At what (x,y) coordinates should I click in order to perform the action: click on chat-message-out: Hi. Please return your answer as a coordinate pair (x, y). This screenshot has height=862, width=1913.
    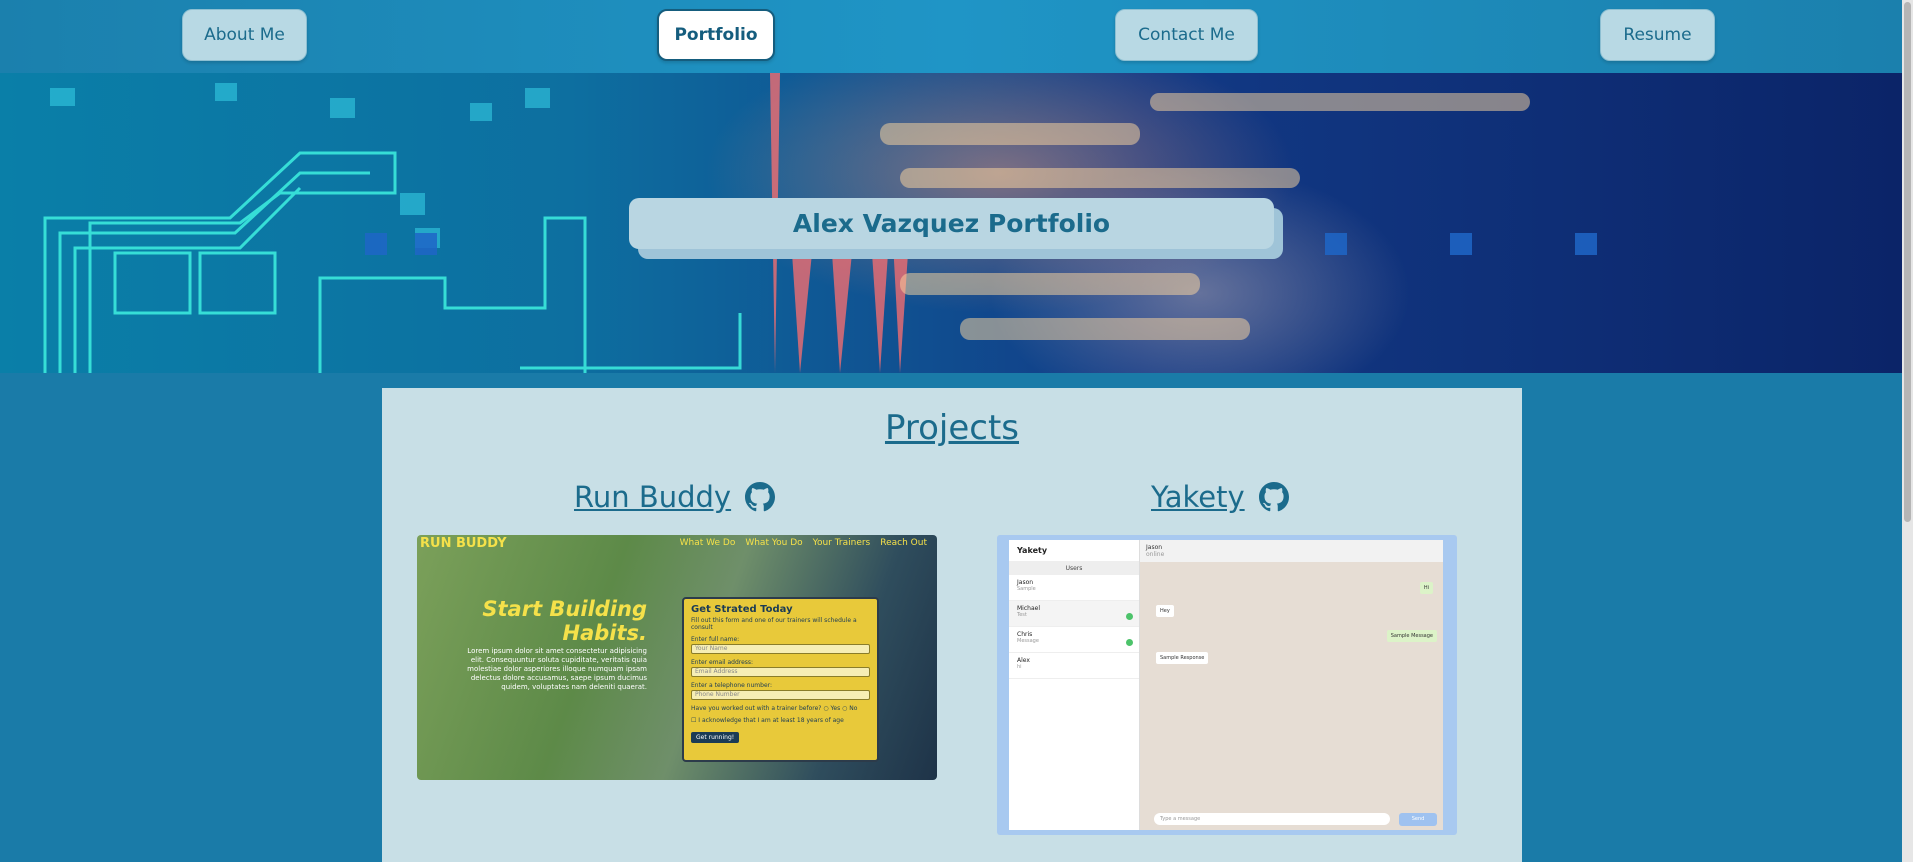
    Looking at the image, I should click on (1426, 588).